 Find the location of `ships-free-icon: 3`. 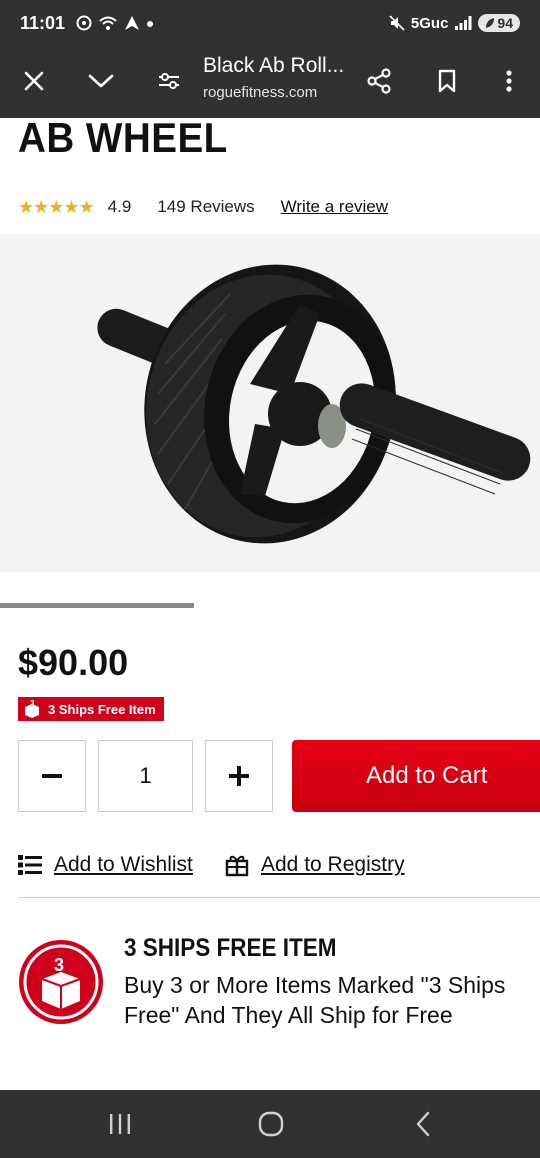

ships-free-icon: 3 is located at coordinates (61, 982).